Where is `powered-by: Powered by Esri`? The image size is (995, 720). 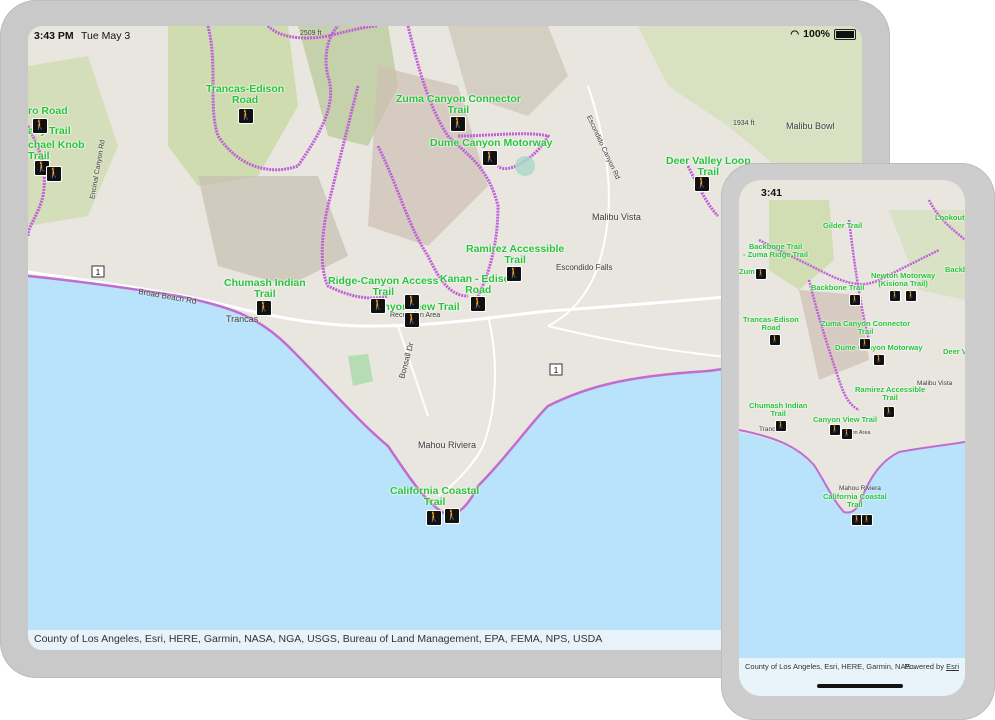 powered-by: Powered by Esri is located at coordinates (931, 666).